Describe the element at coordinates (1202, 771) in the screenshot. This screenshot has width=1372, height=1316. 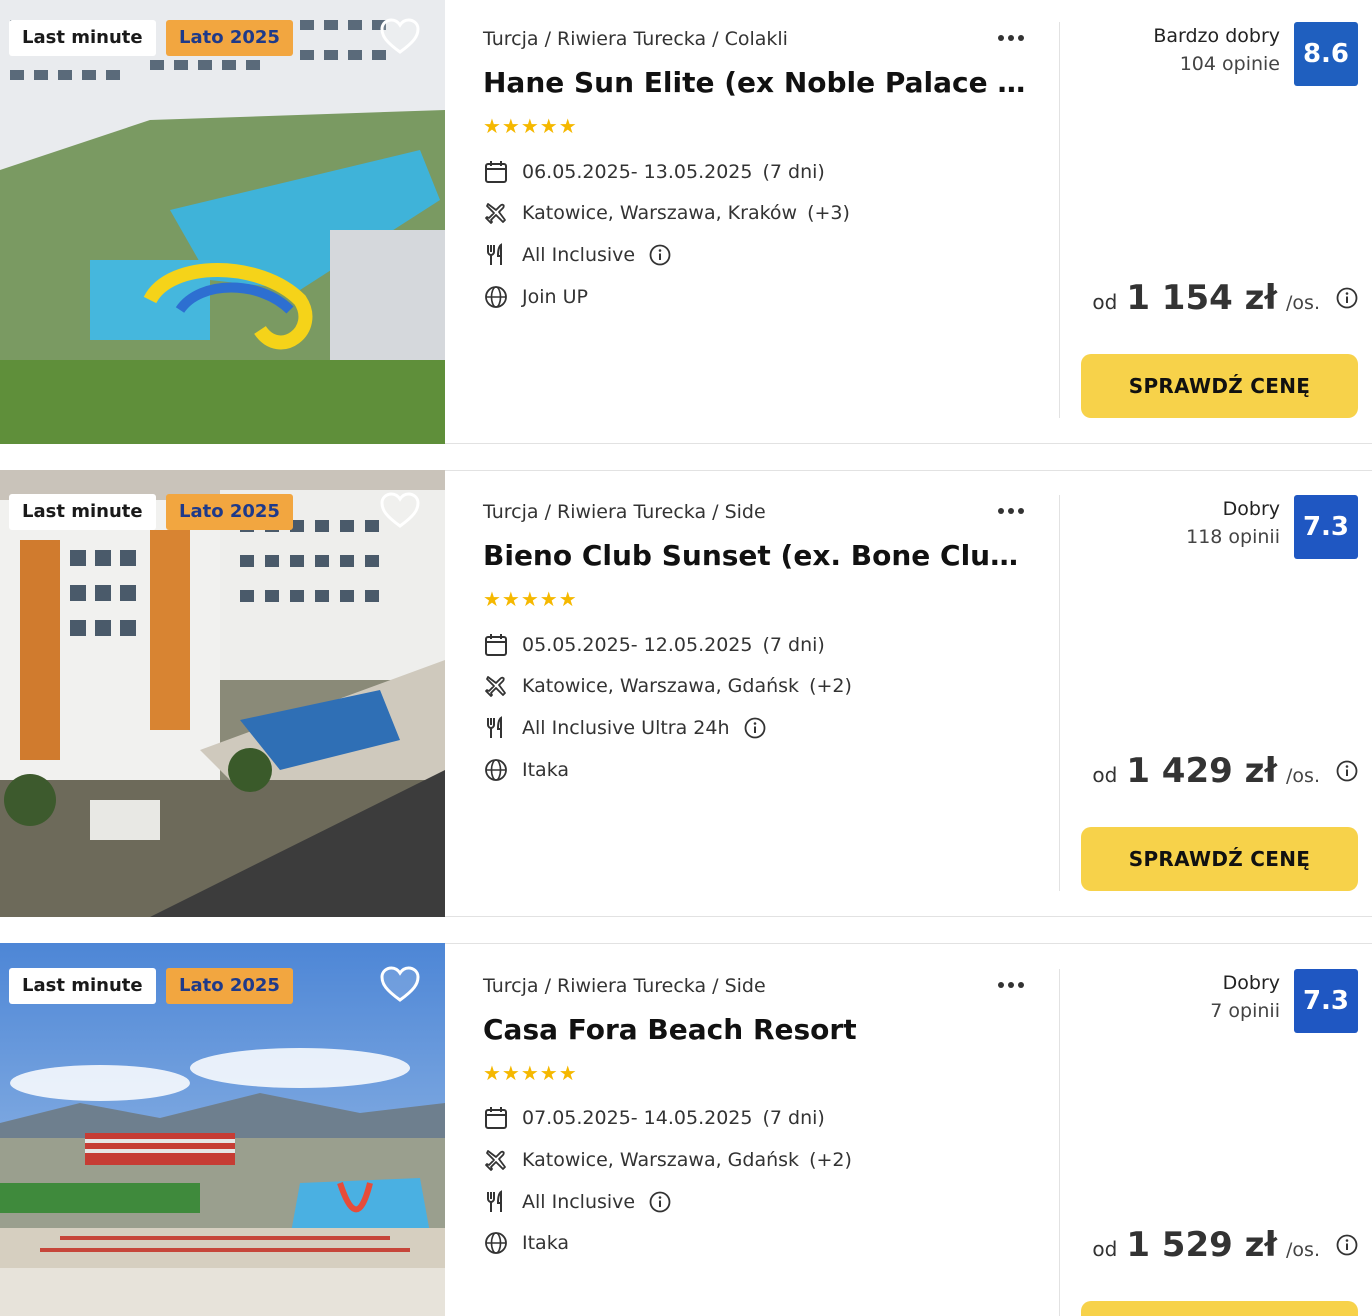
I see `price-amount: 1 429 zł` at that location.